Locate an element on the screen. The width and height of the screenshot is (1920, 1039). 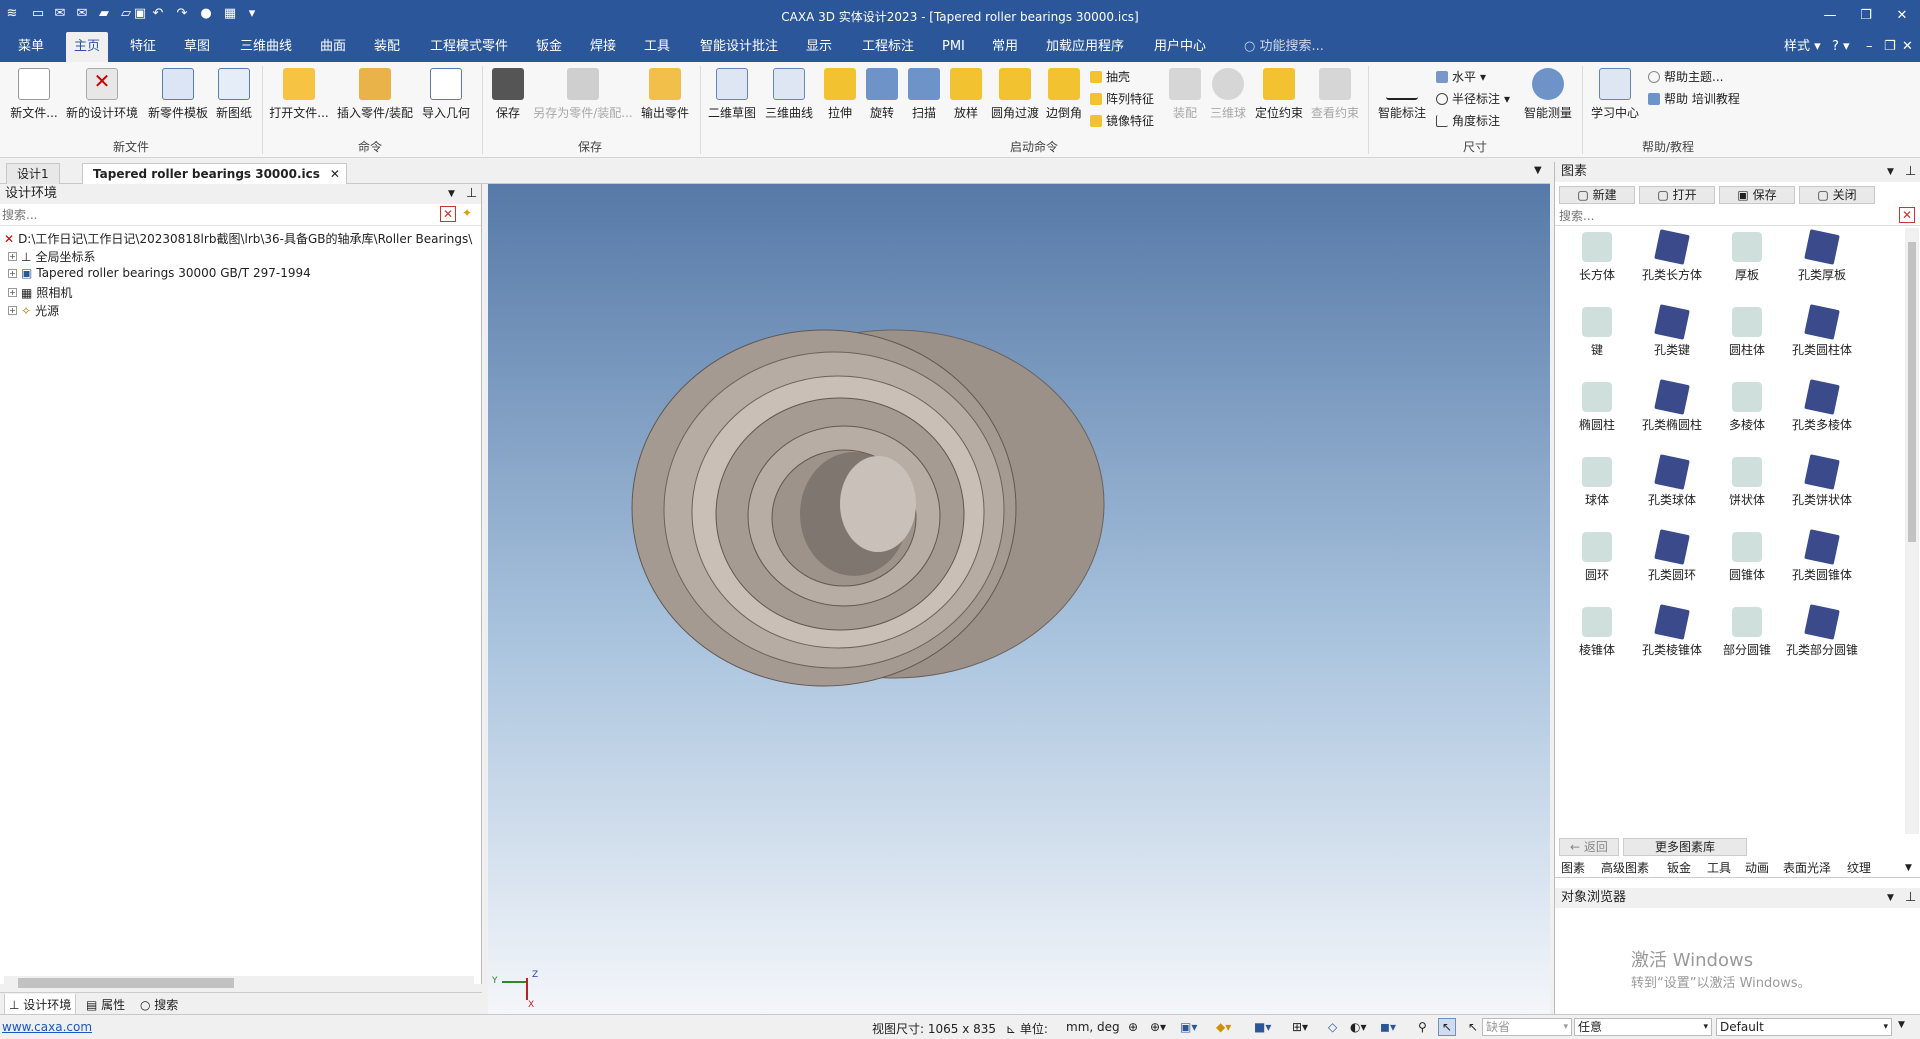
new-part-template-button: 新零件模板 is located at coordinates (178, 94).